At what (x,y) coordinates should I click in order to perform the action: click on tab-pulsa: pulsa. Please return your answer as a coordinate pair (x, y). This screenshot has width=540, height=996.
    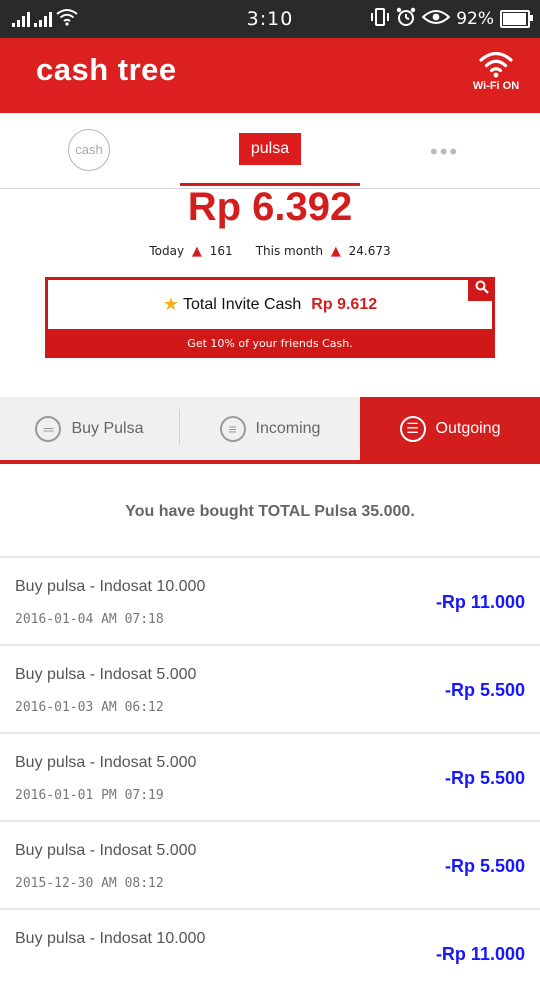
    Looking at the image, I should click on (270, 149).